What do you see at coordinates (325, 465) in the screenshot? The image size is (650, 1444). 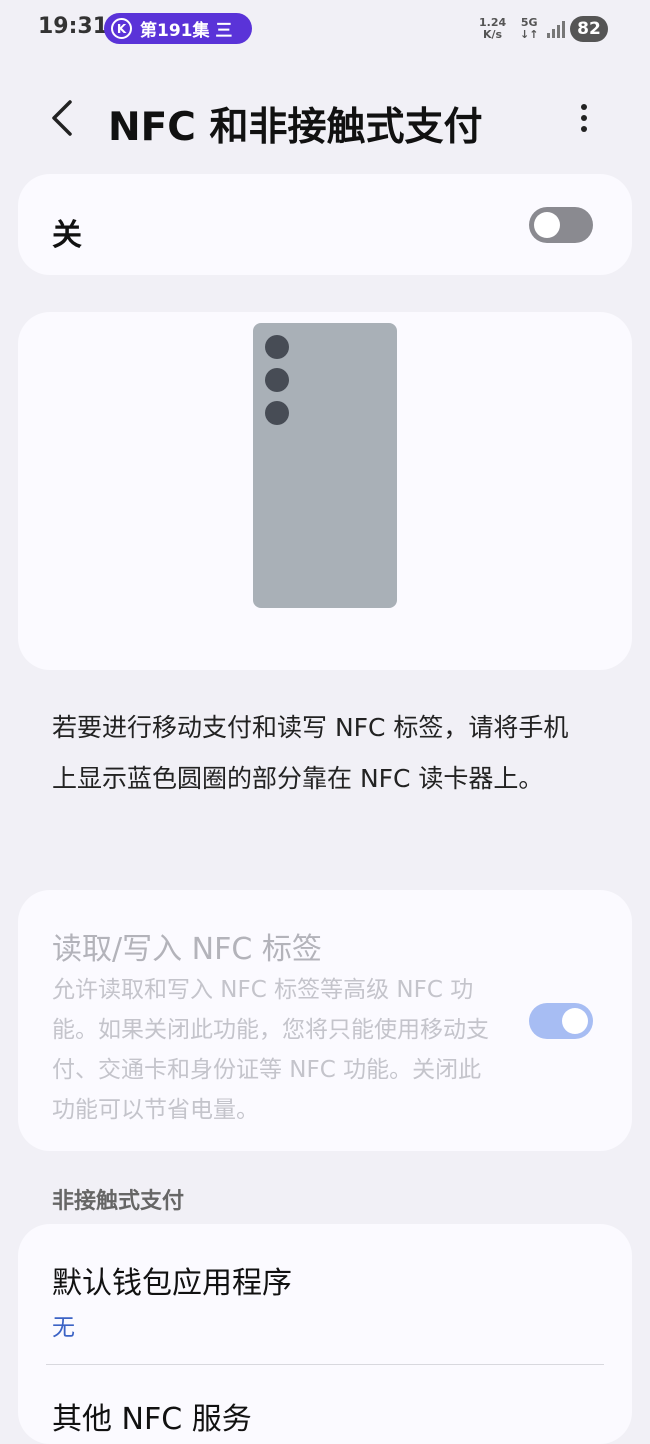 I see `phone-back-illustration` at bounding box center [325, 465].